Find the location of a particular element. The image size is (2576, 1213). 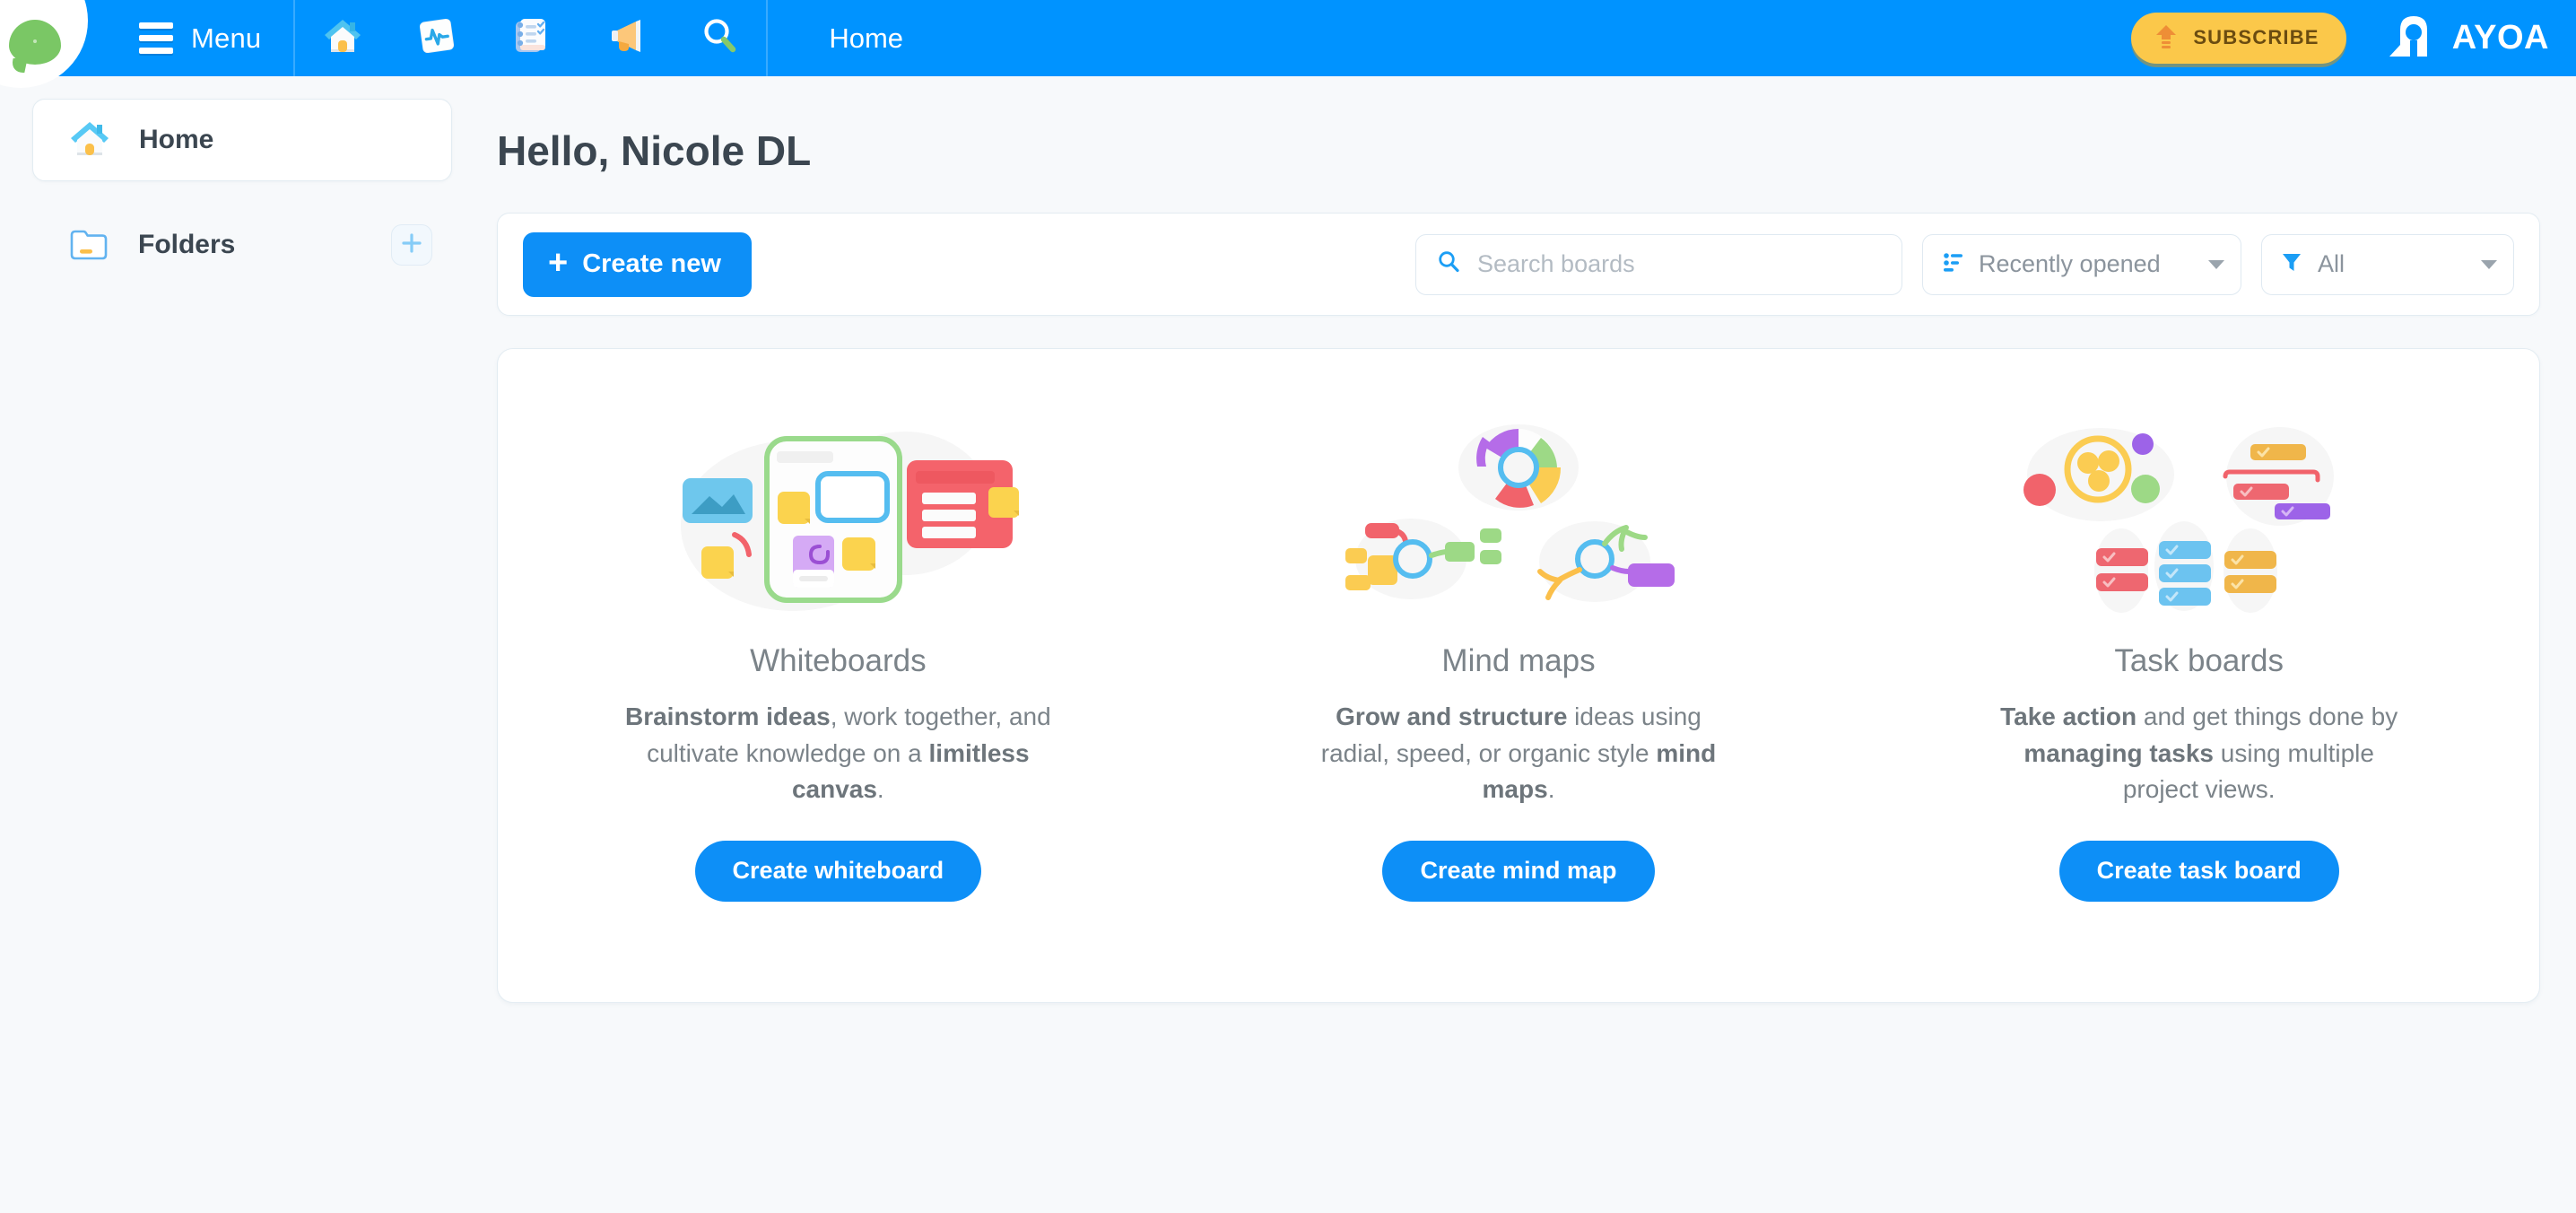

create-taskboard-button: Create task board is located at coordinates (2198, 871).